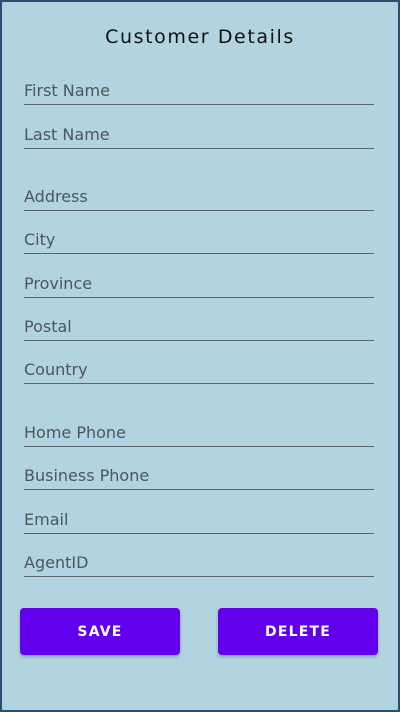 Image resolution: width=400 pixels, height=712 pixels. I want to click on address-field: Address, so click(199, 197).